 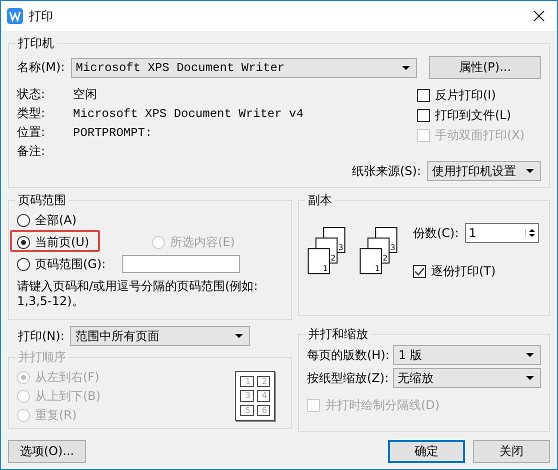 What do you see at coordinates (436, 233) in the screenshot?
I see `field-label: 份数(C):` at bounding box center [436, 233].